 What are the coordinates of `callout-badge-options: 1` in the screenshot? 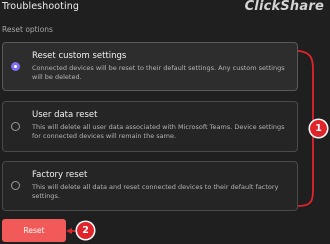 It's located at (318, 128).